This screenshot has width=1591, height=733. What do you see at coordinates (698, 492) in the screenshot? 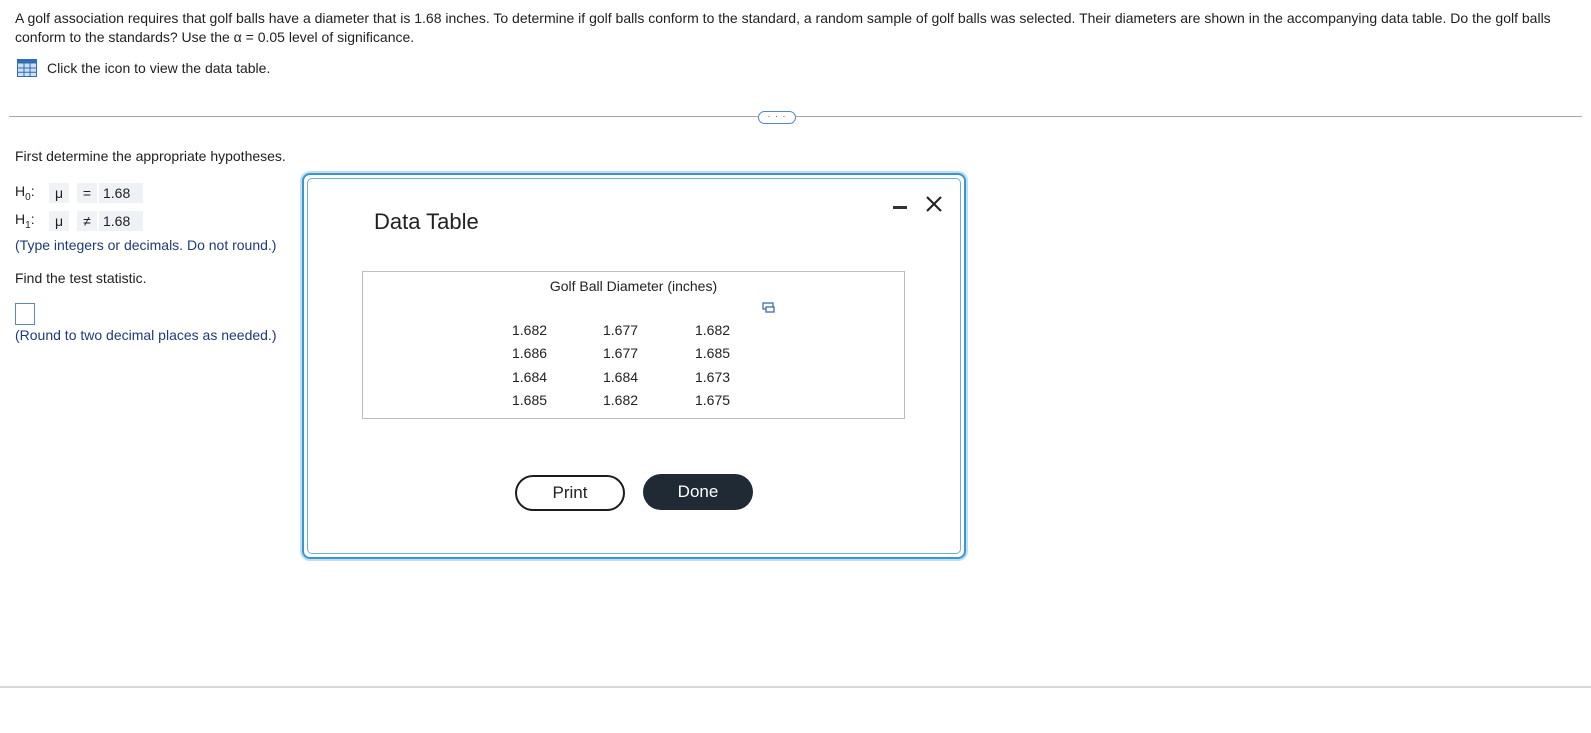
I see `done-button: Done` at bounding box center [698, 492].